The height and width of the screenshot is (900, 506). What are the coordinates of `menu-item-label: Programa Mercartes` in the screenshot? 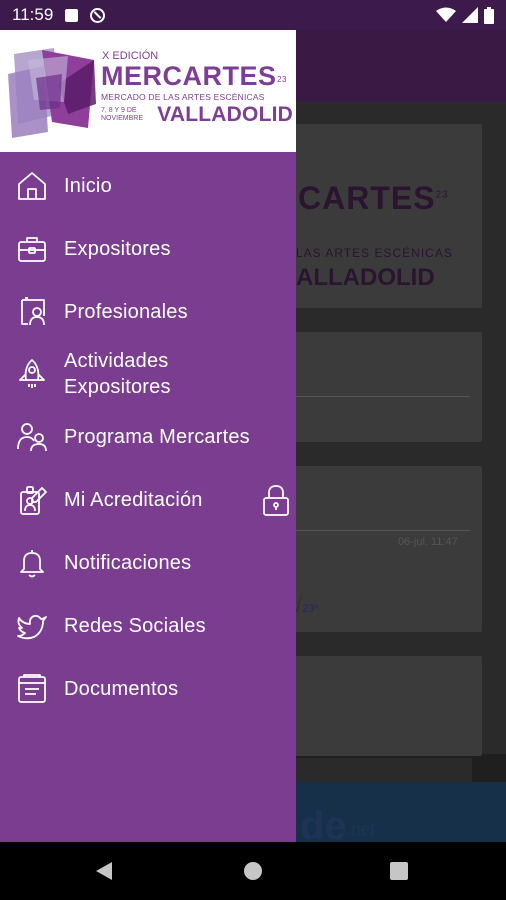 It's located at (157, 436).